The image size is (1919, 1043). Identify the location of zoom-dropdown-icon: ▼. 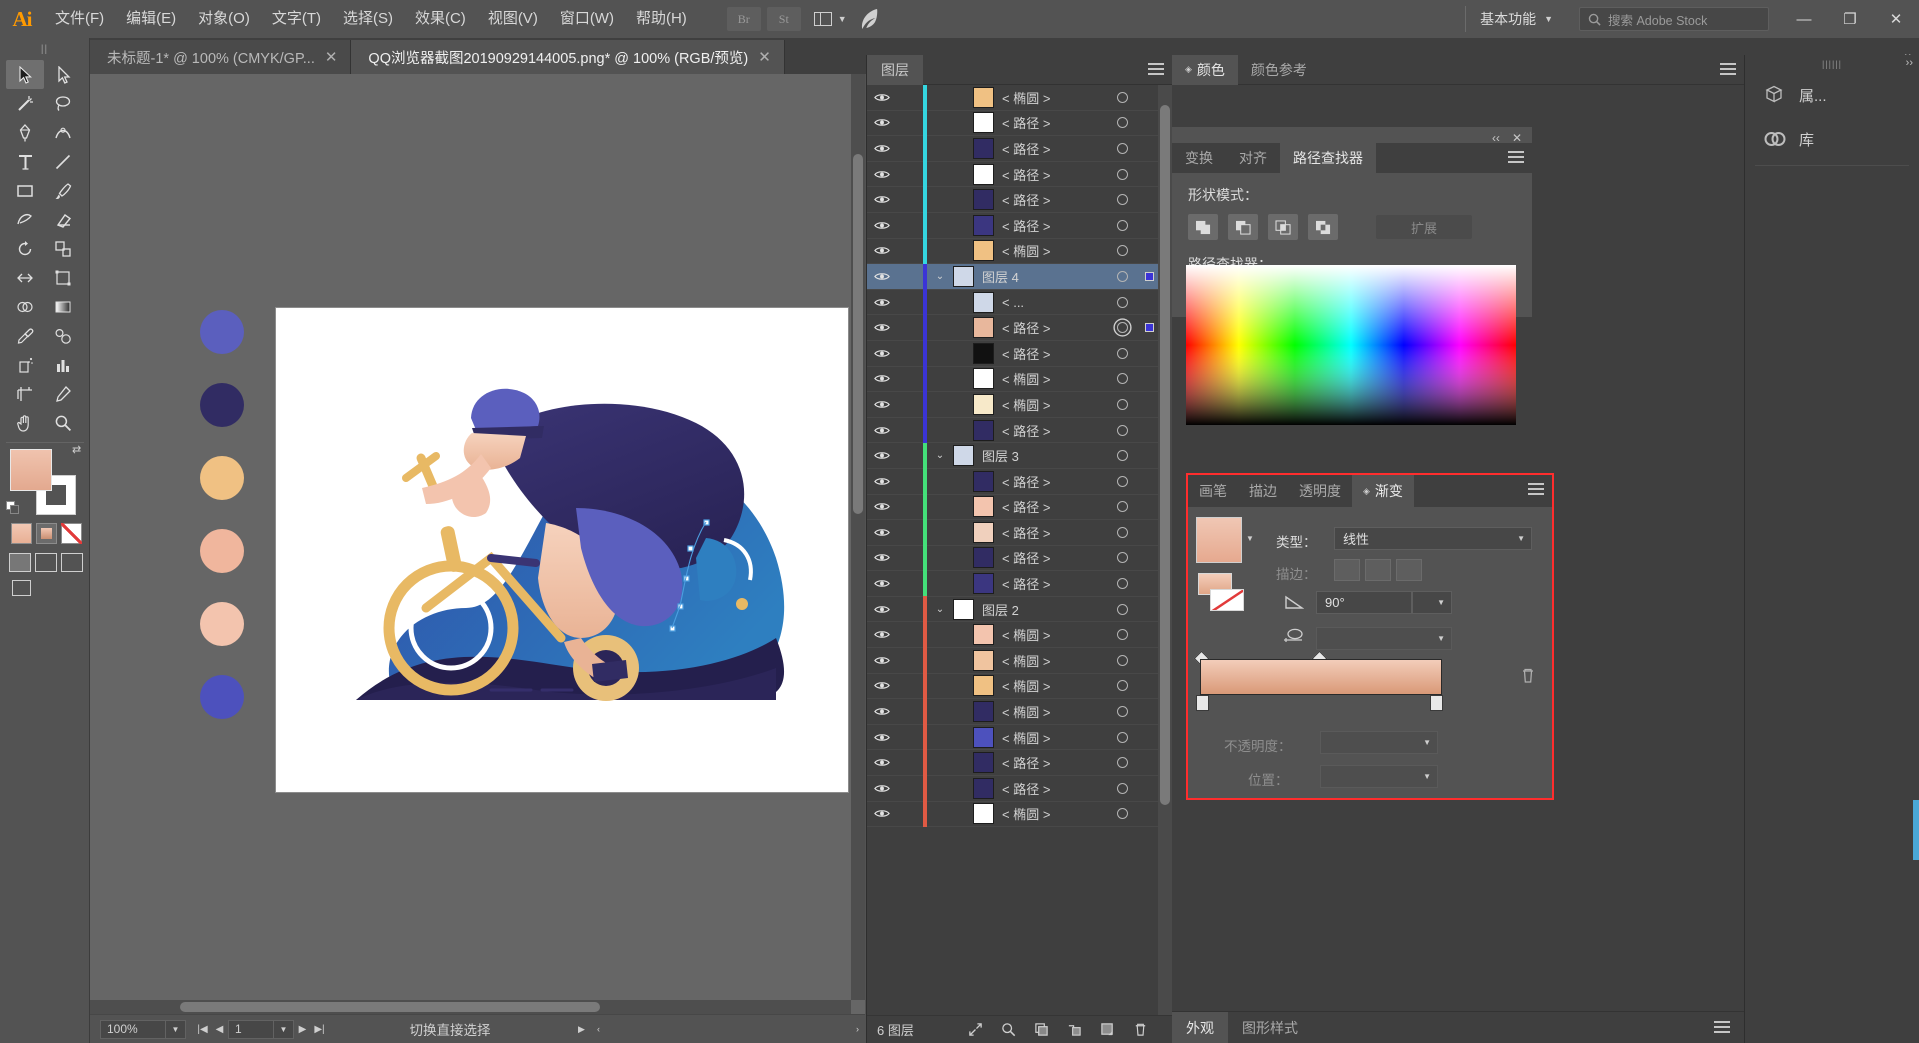
(176, 1029).